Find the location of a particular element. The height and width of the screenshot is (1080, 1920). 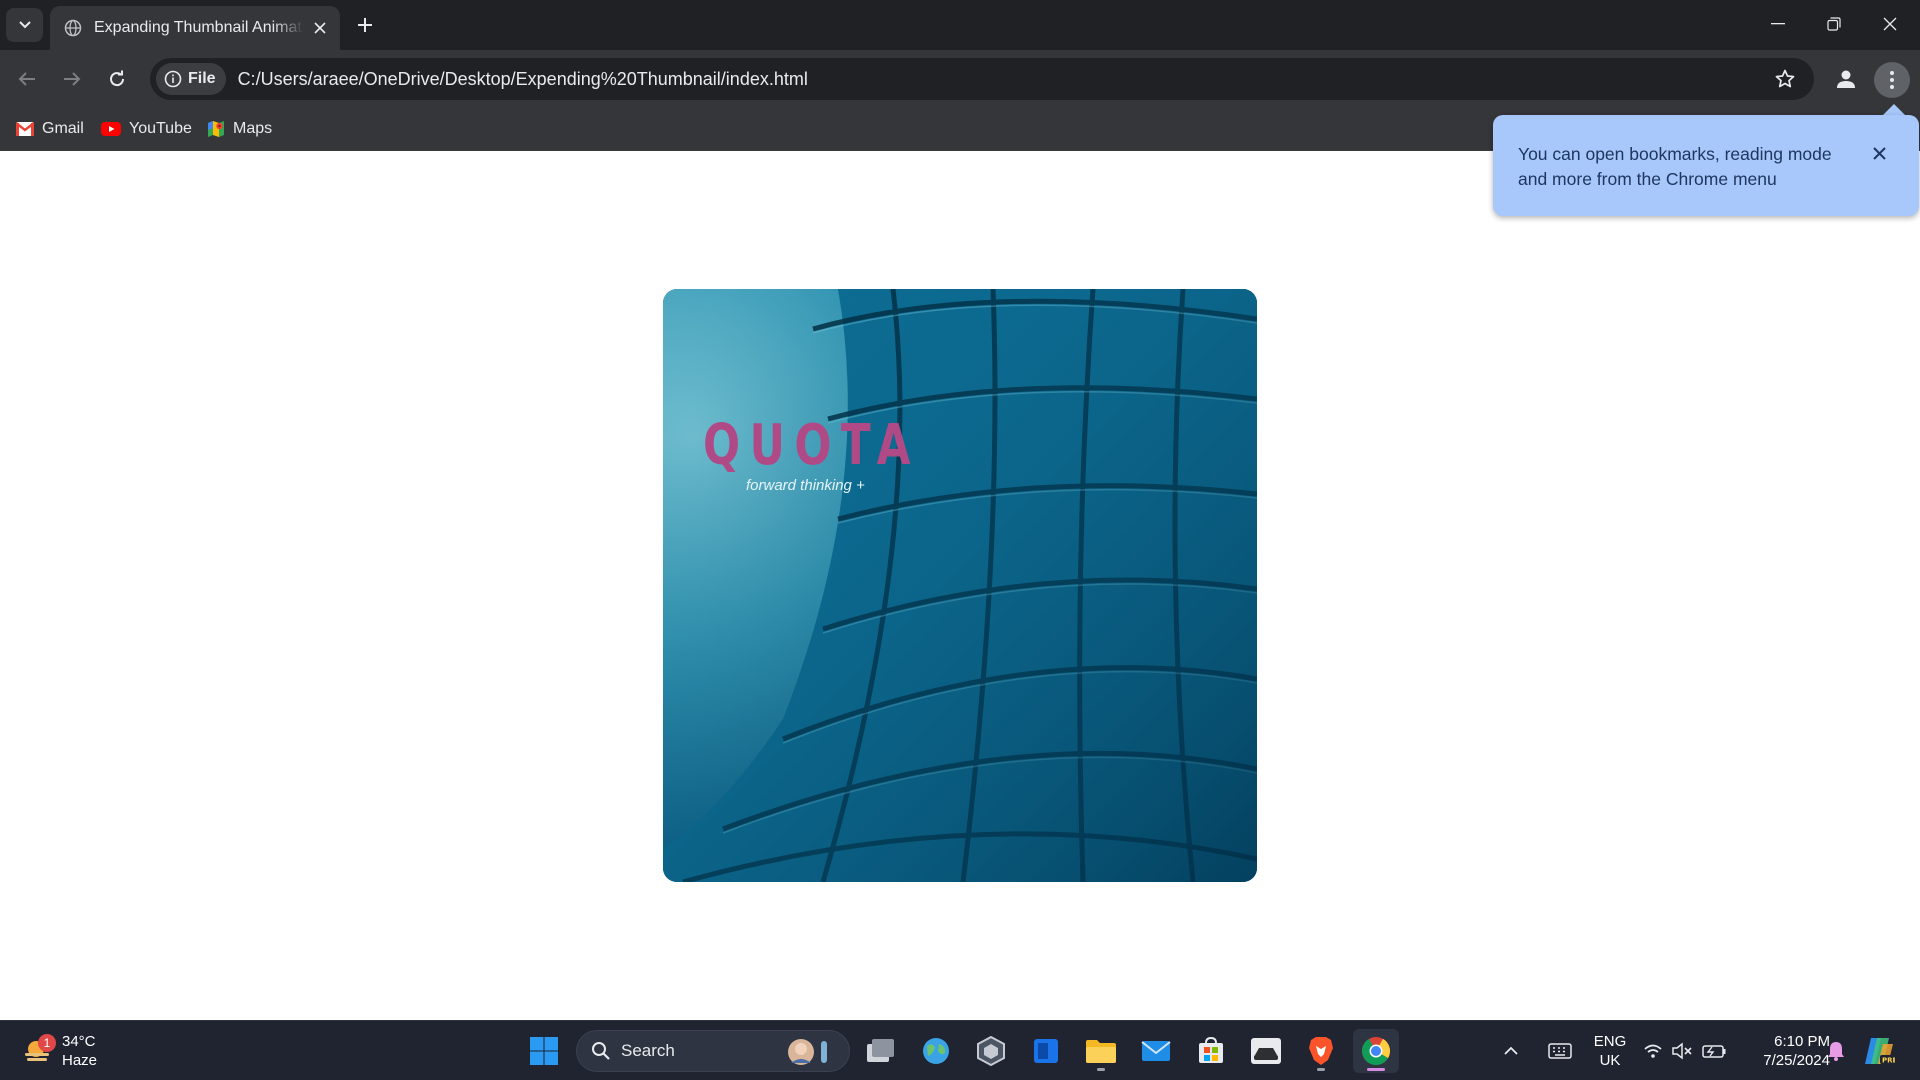

back-button is located at coordinates (27, 79).